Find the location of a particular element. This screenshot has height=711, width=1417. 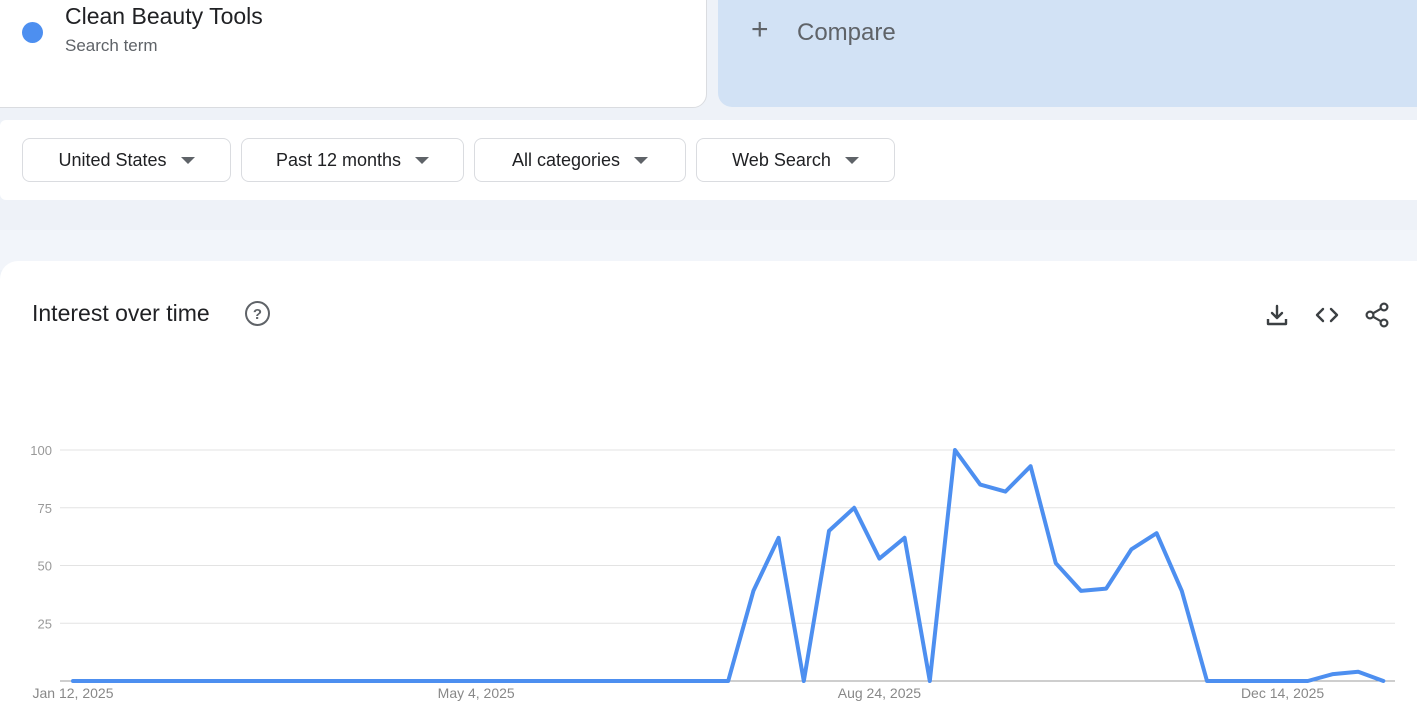

share-icon is located at coordinates (1377, 315).